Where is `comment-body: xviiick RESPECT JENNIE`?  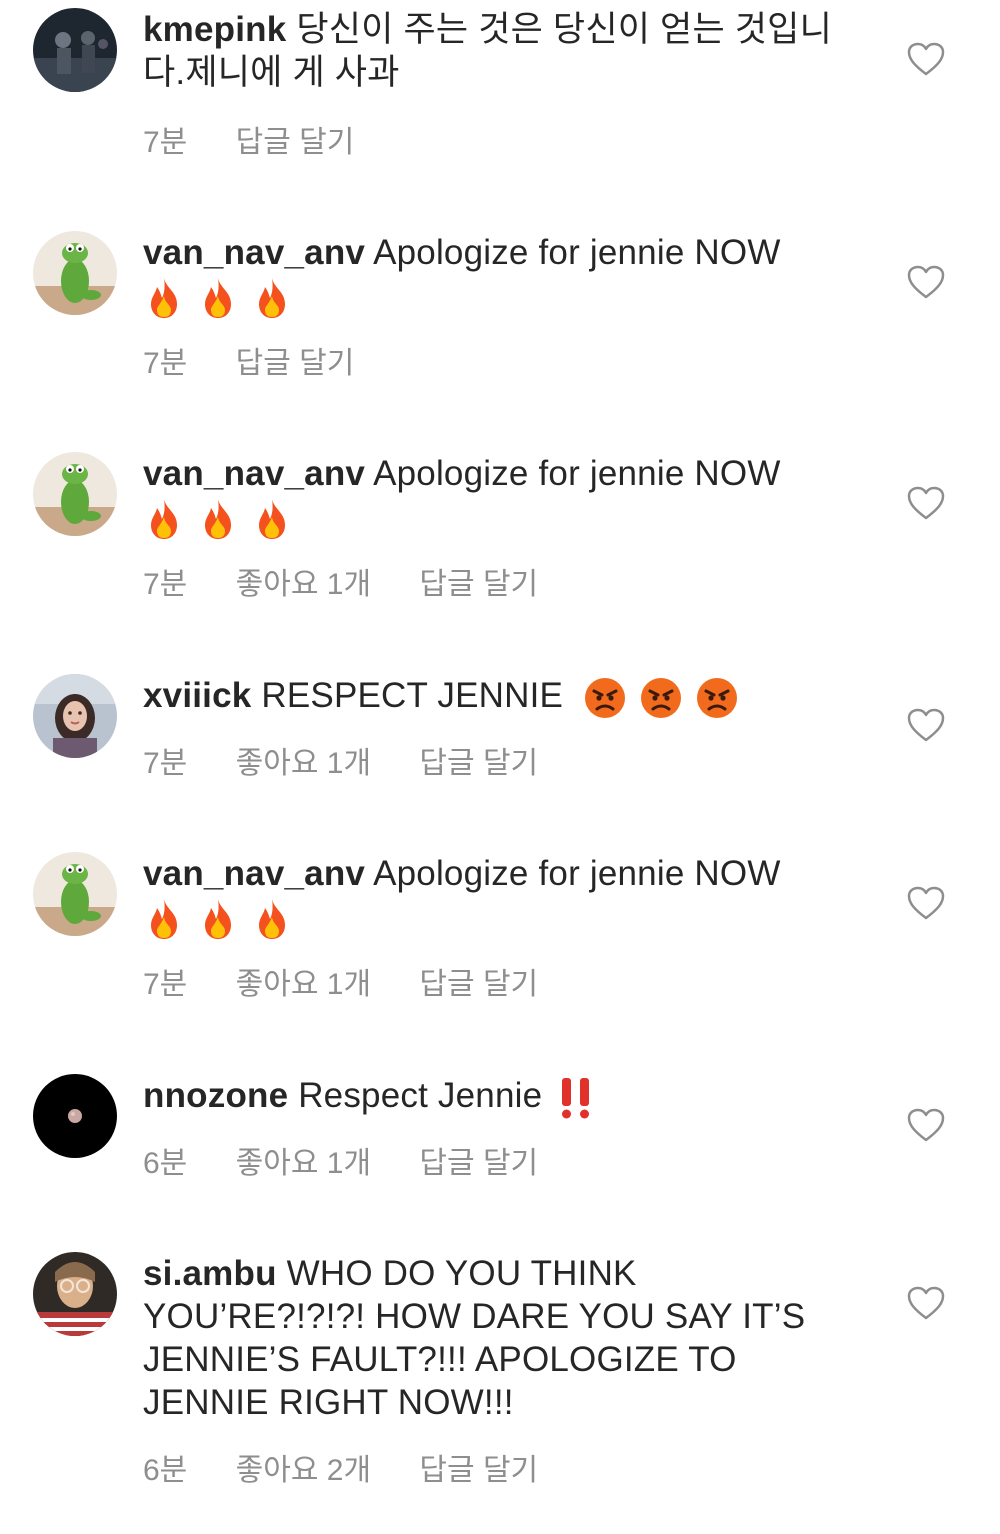 comment-body: xviiick RESPECT JENNIE is located at coordinates (493, 697).